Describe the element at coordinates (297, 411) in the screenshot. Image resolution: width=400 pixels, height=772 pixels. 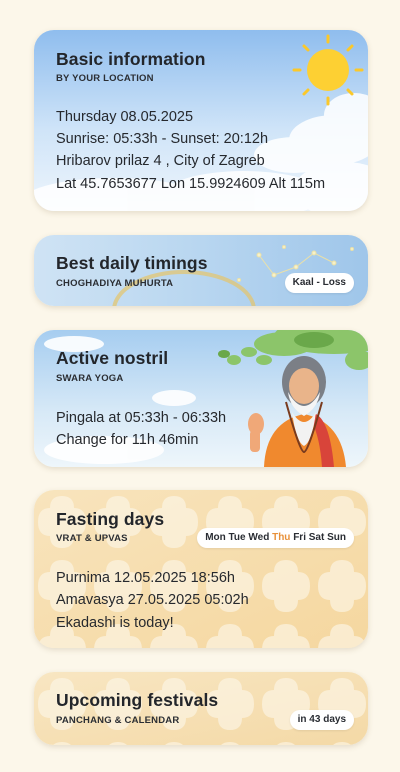
I see `sage-illustration` at that location.